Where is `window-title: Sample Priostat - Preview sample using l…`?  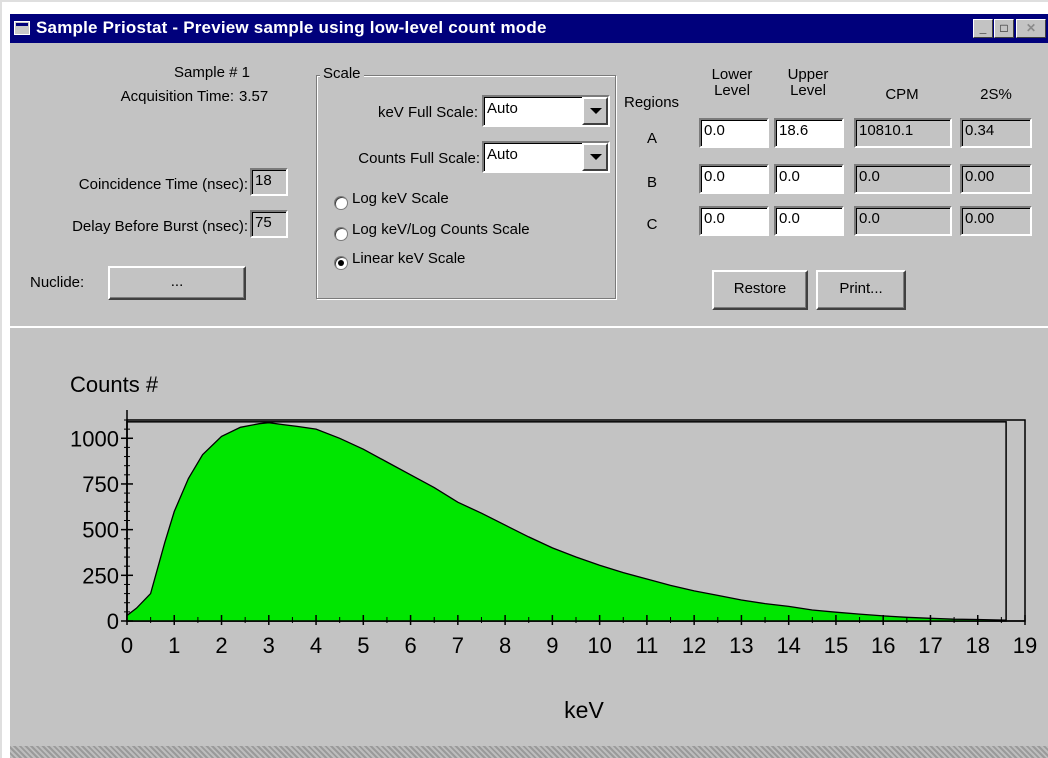 window-title: Sample Priostat - Preview sample using l… is located at coordinates (291, 27).